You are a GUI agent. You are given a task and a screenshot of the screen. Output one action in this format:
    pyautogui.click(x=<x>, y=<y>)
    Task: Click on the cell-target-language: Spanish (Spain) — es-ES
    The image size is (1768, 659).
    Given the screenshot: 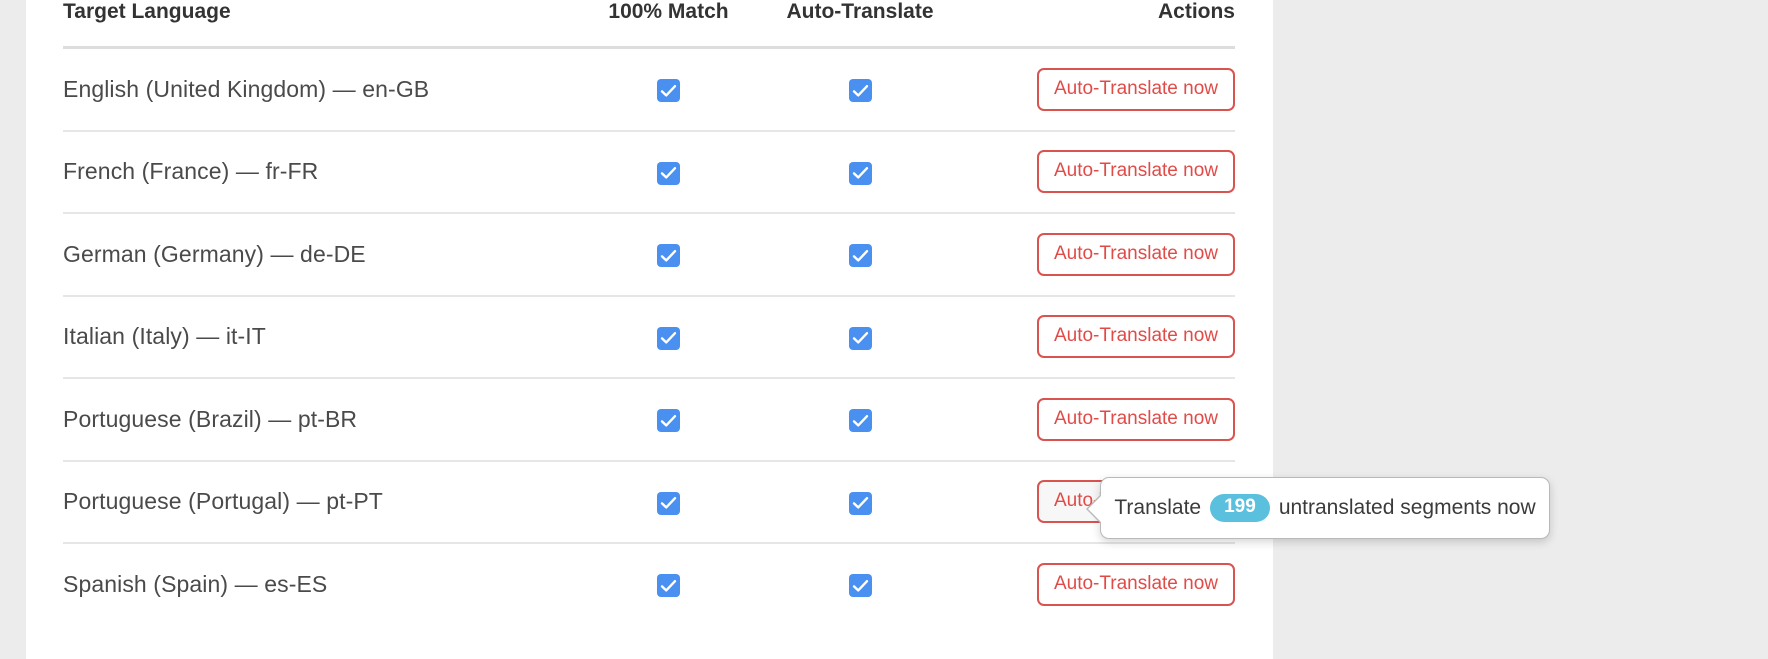 What is the action you would take?
    pyautogui.click(x=195, y=583)
    